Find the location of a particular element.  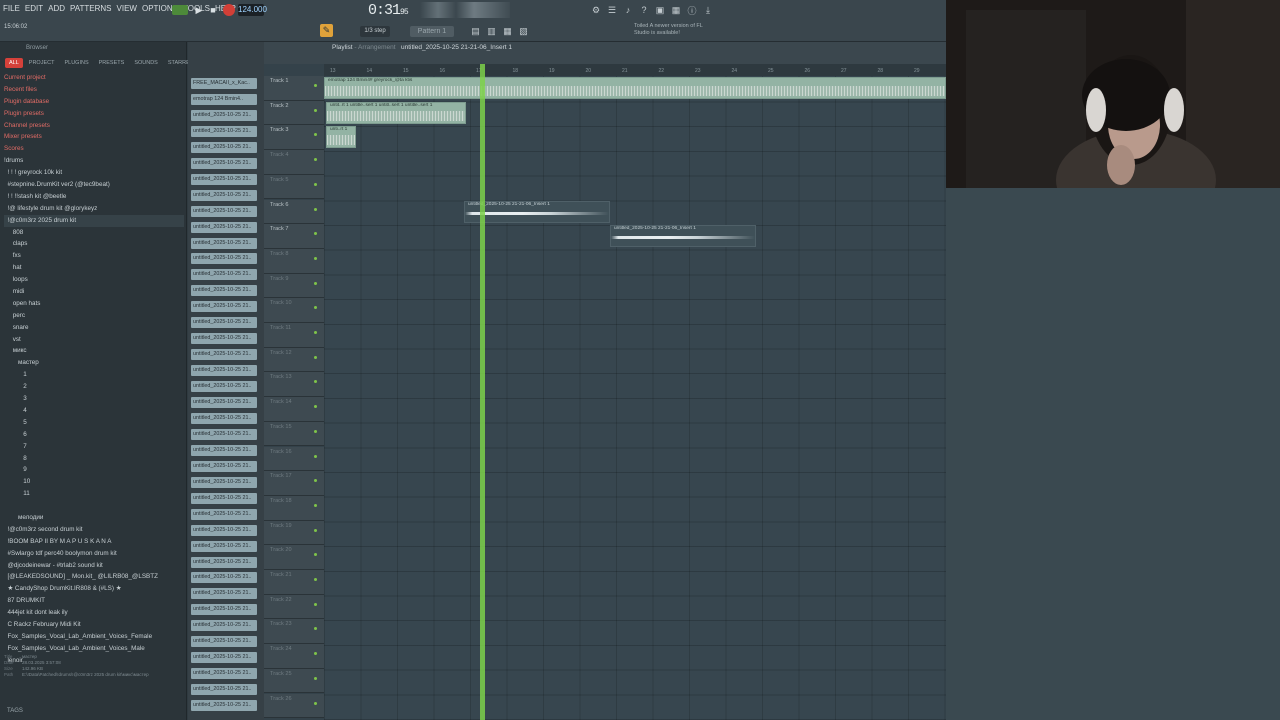

browser-item: !@ lifestyle drum kit @glorykeyz is located at coordinates (94, 209).